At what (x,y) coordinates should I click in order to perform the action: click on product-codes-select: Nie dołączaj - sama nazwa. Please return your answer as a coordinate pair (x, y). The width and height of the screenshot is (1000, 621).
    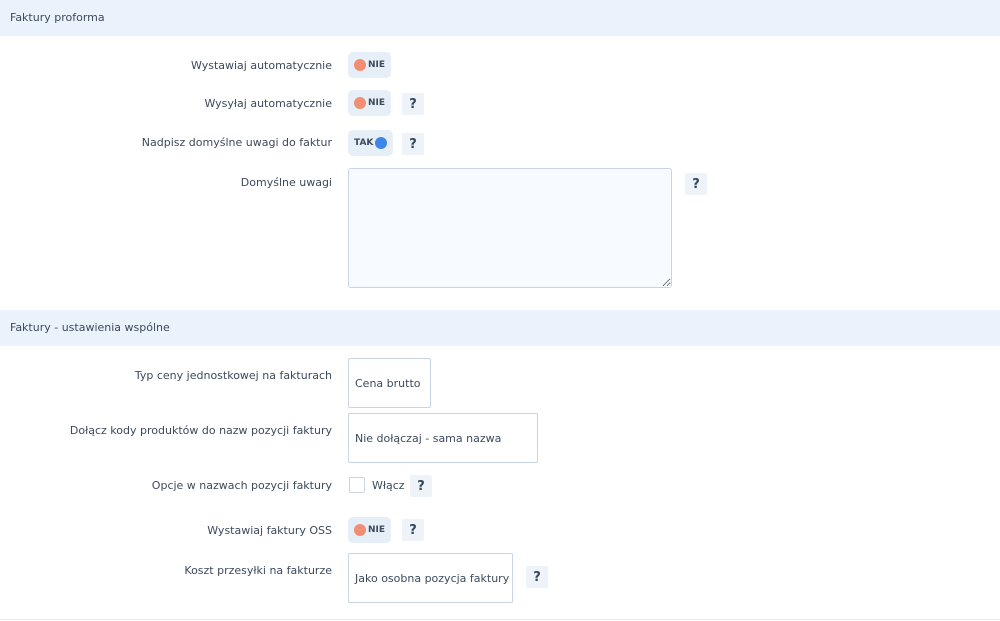
    Looking at the image, I should click on (443, 438).